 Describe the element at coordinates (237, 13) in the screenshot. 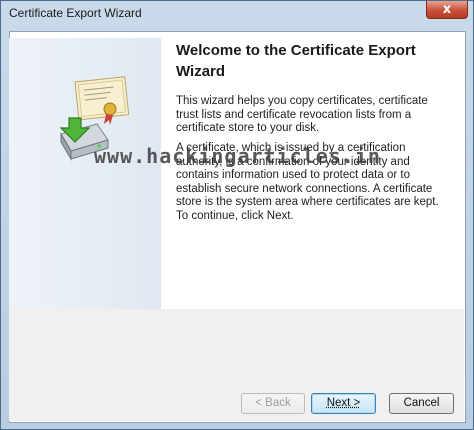

I see `title-bar: Certificate Export Wizard x` at that location.